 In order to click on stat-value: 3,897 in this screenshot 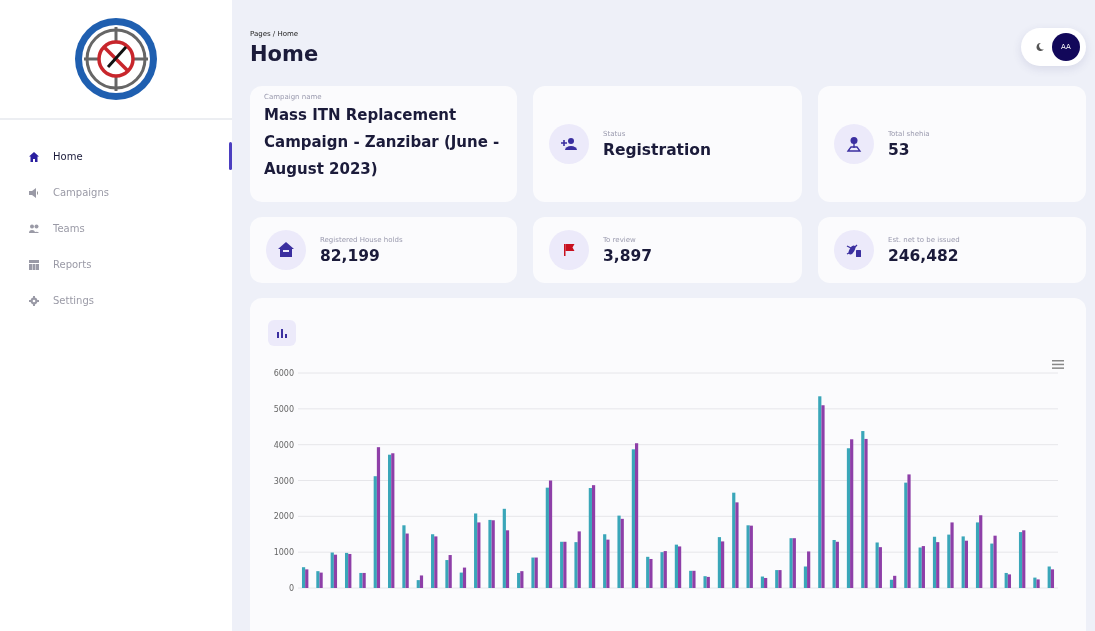, I will do `click(628, 255)`.